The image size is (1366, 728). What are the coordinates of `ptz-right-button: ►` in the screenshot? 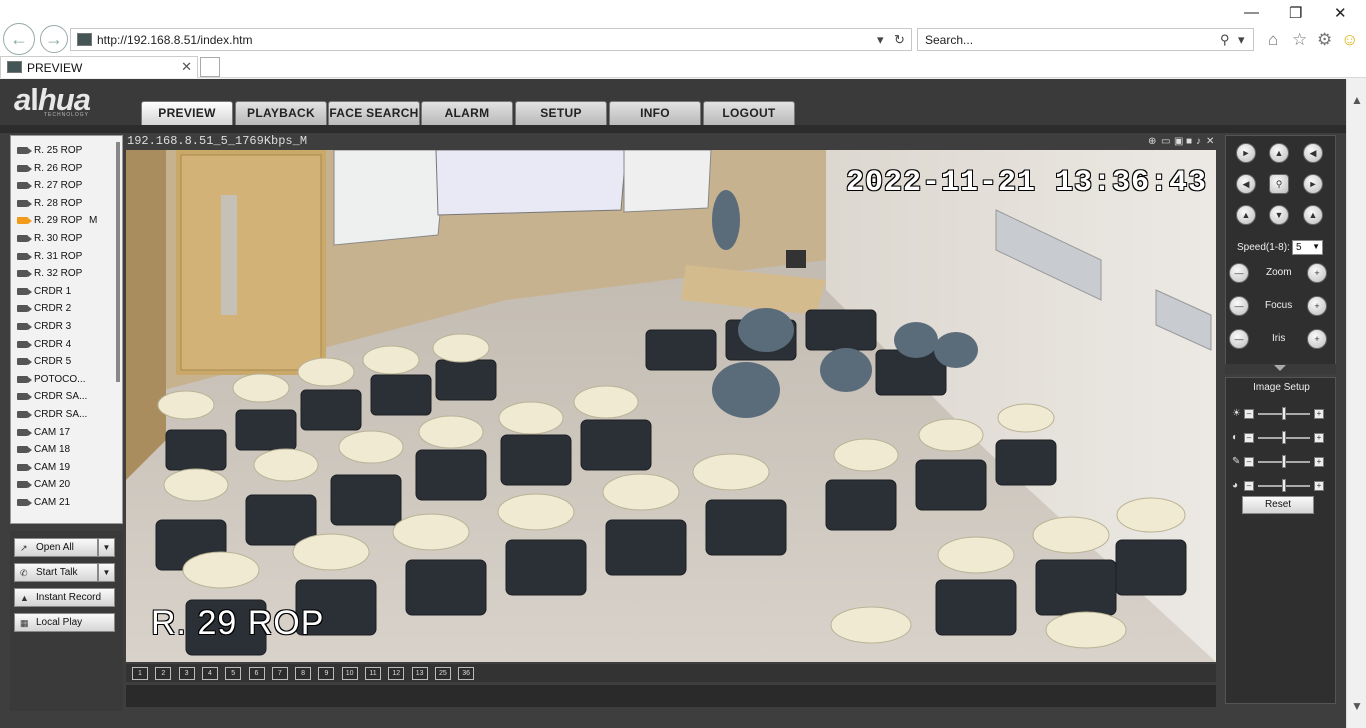 It's located at (1313, 184).